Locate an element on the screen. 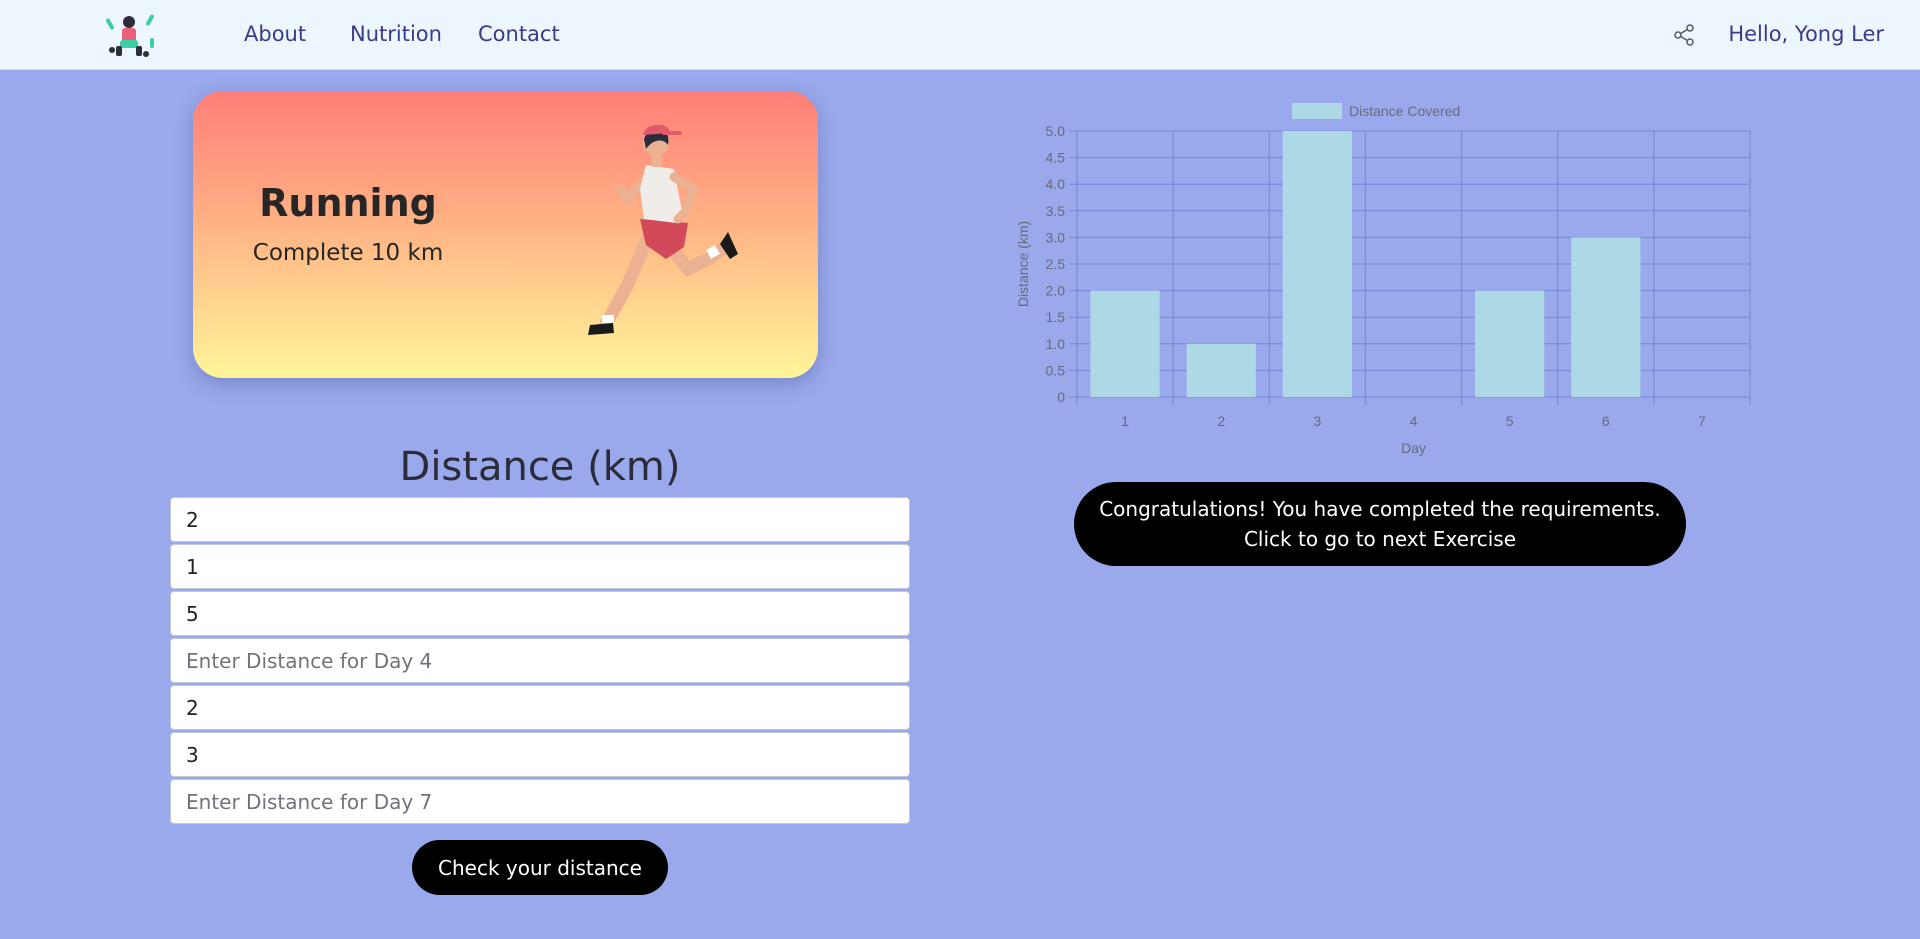  y-tick-label: 1.0 is located at coordinates (1056, 344).